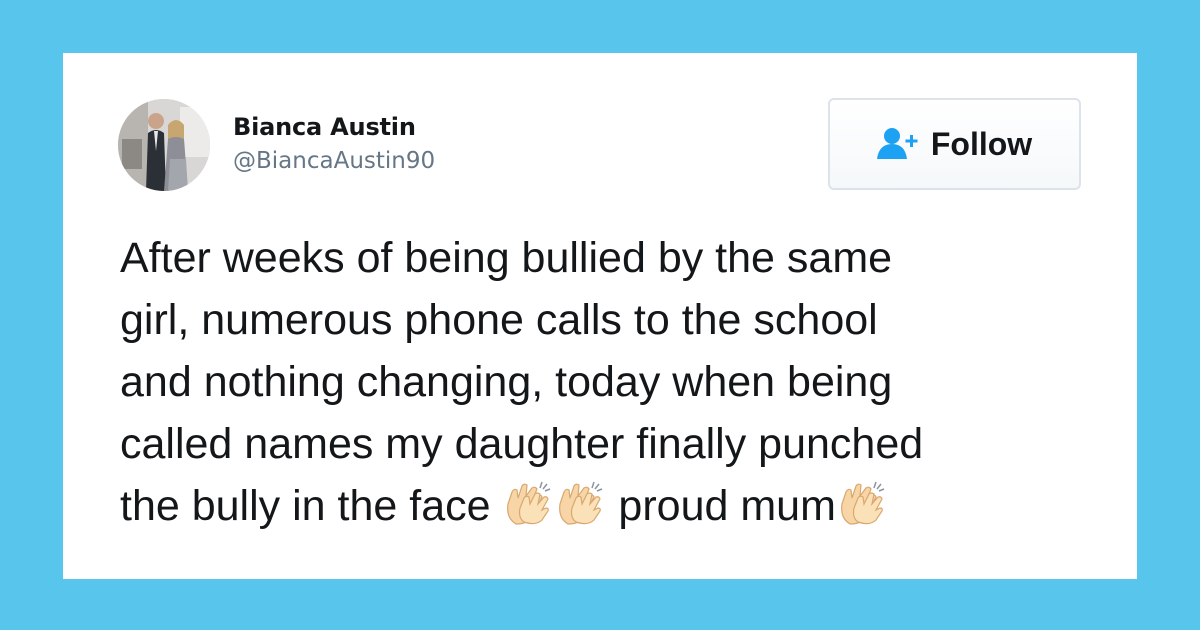 The image size is (1200, 630). What do you see at coordinates (324, 127) in the screenshot?
I see `display-name: Bianca Austin` at bounding box center [324, 127].